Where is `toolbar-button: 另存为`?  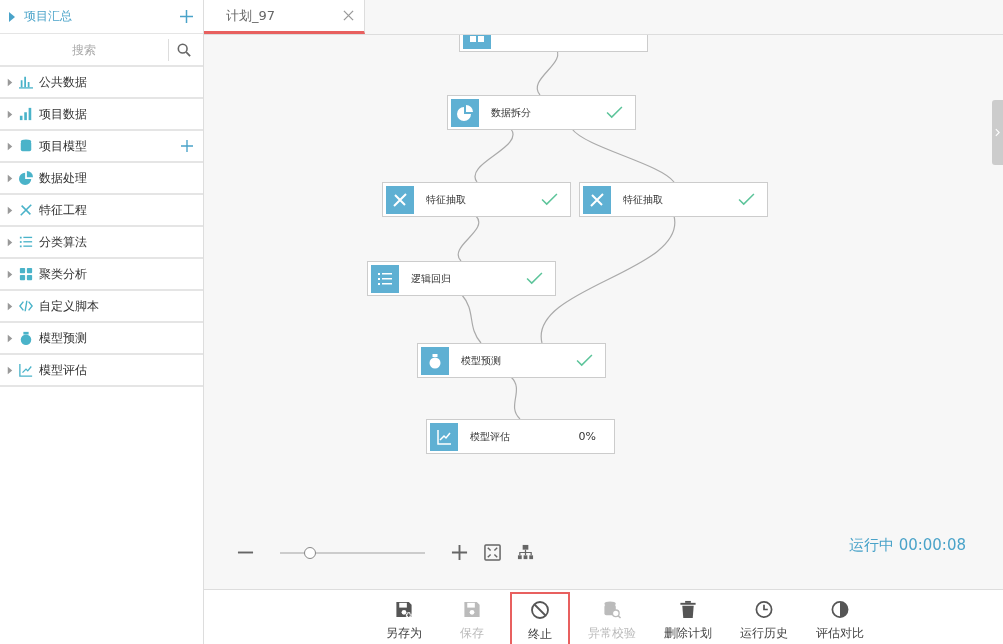 toolbar-button: 另存为 is located at coordinates (403, 618).